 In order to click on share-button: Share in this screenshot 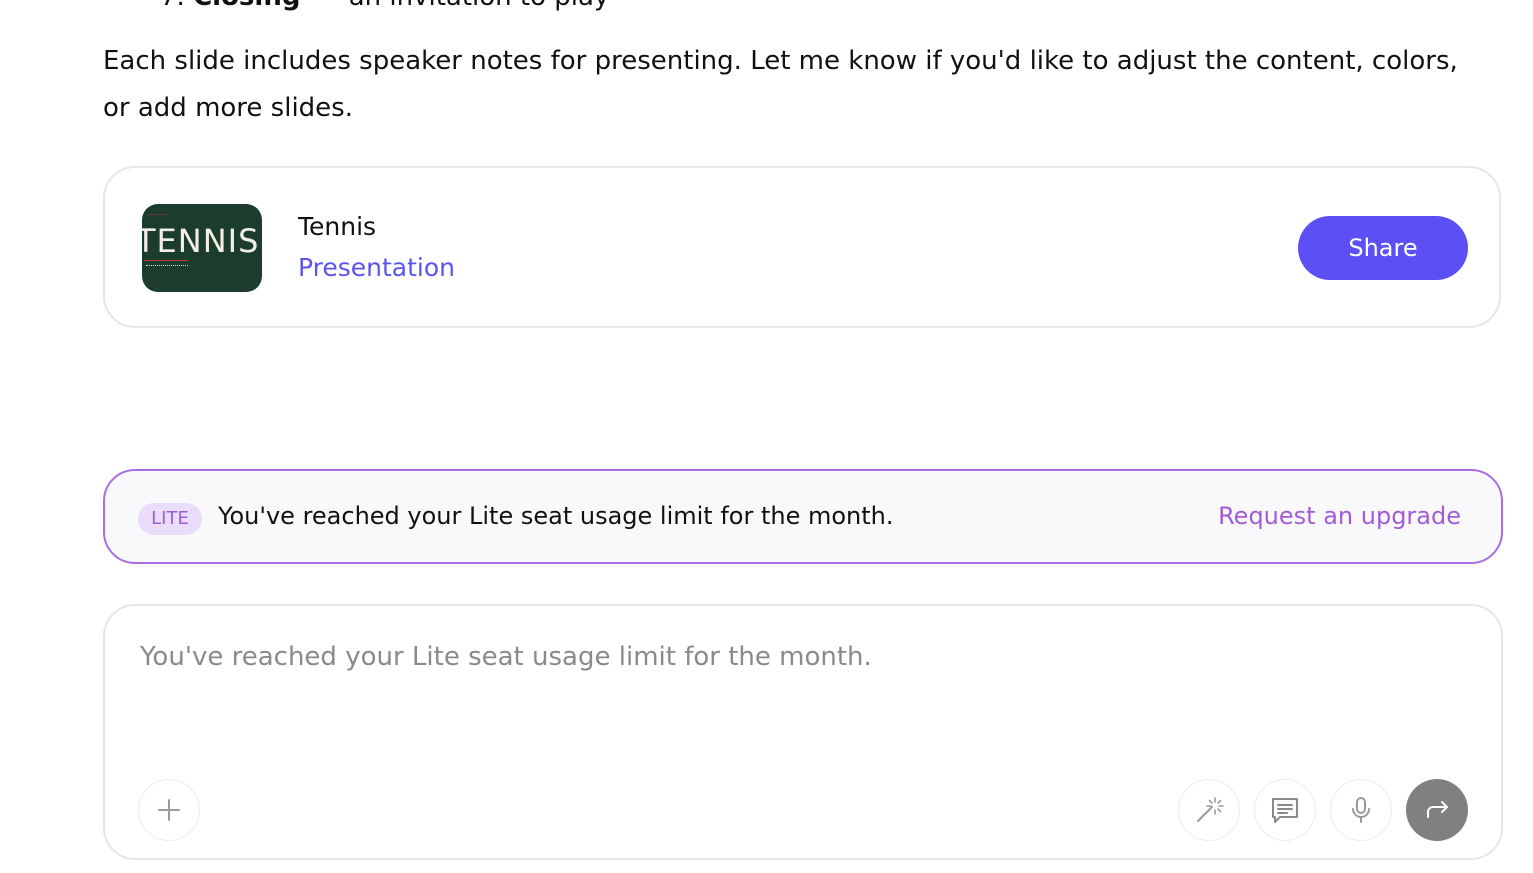, I will do `click(1383, 248)`.